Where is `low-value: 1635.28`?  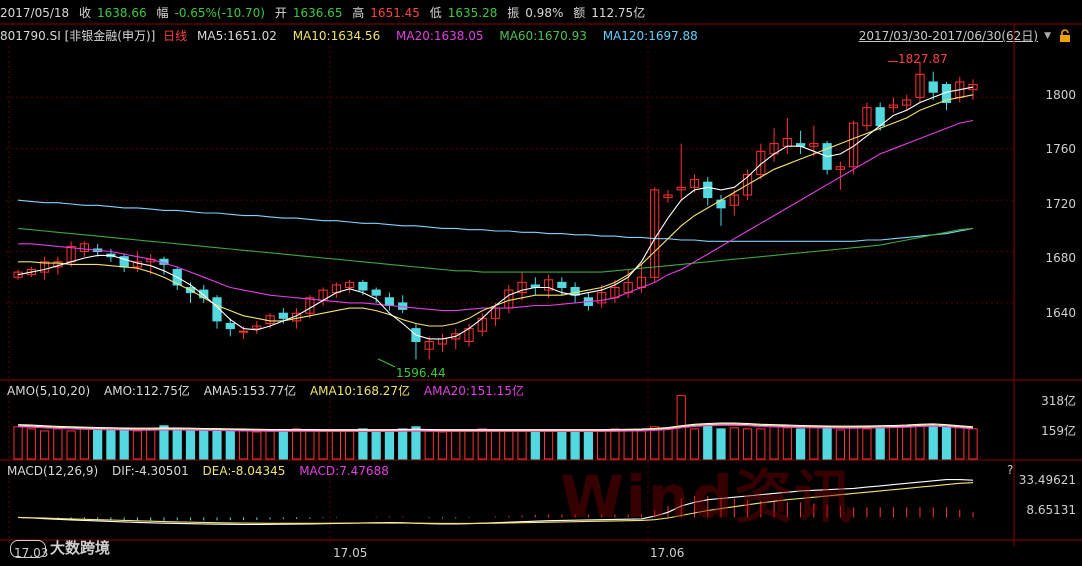 low-value: 1635.28 is located at coordinates (472, 13).